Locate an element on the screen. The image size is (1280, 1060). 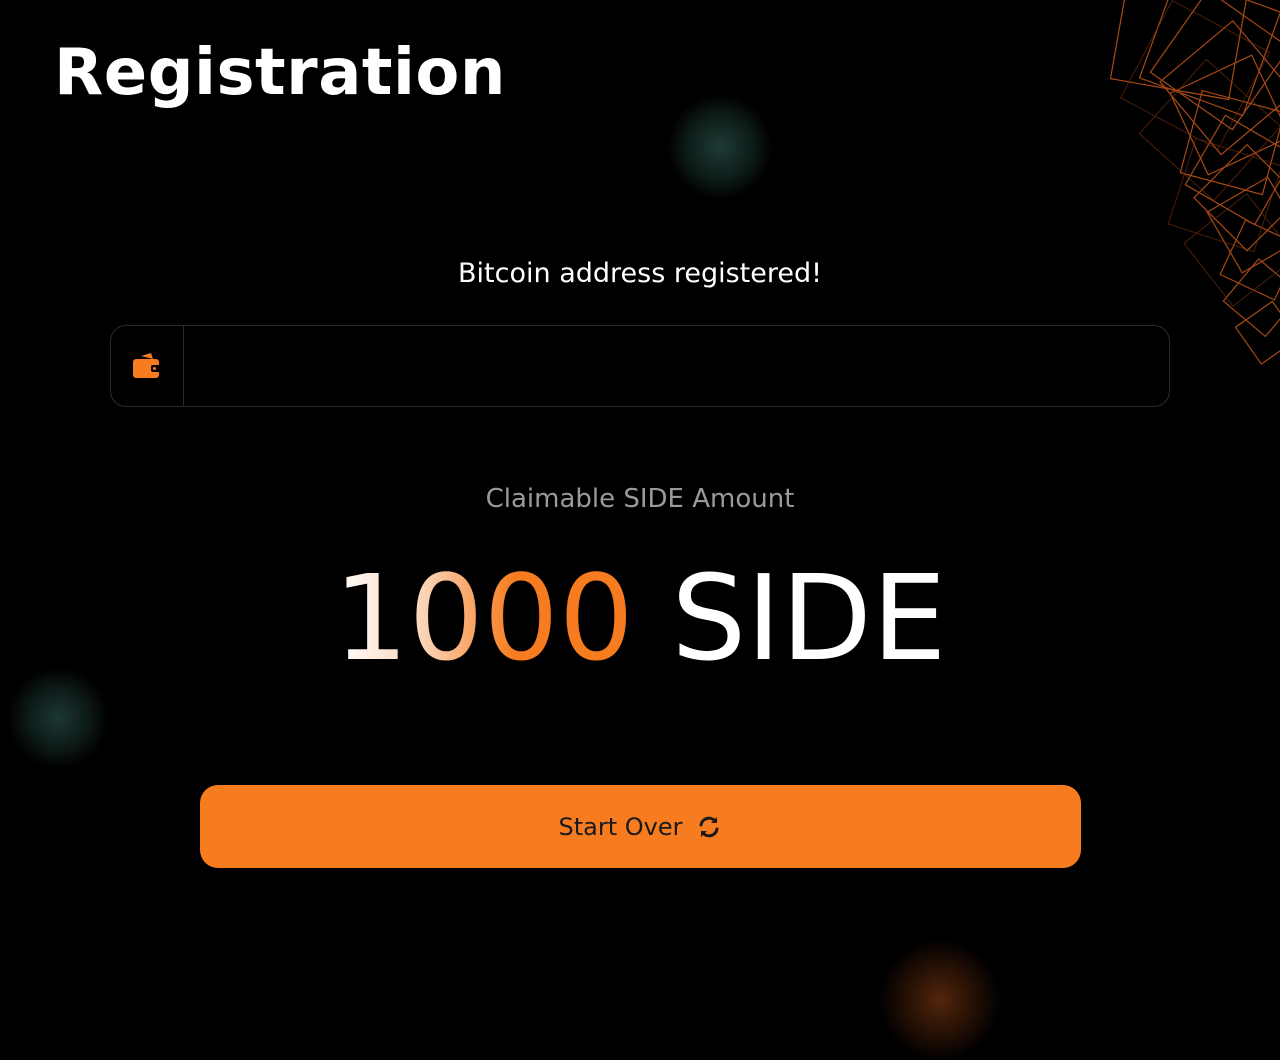
page-title: Registration is located at coordinates (280, 73).